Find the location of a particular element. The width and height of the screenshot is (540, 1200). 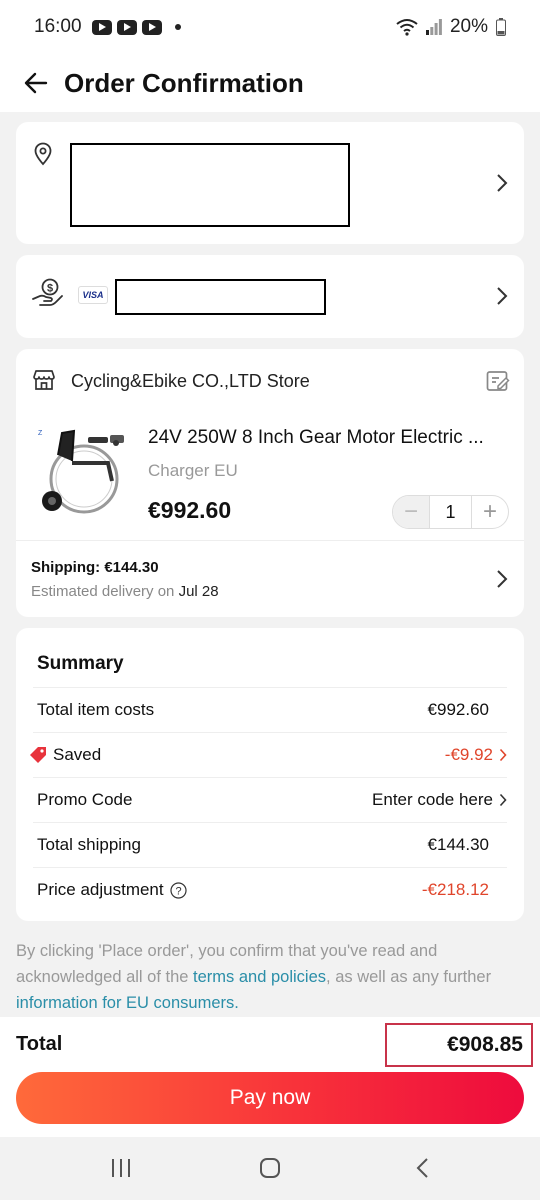

summary-value-group: -€9.92 is located at coordinates (476, 755).